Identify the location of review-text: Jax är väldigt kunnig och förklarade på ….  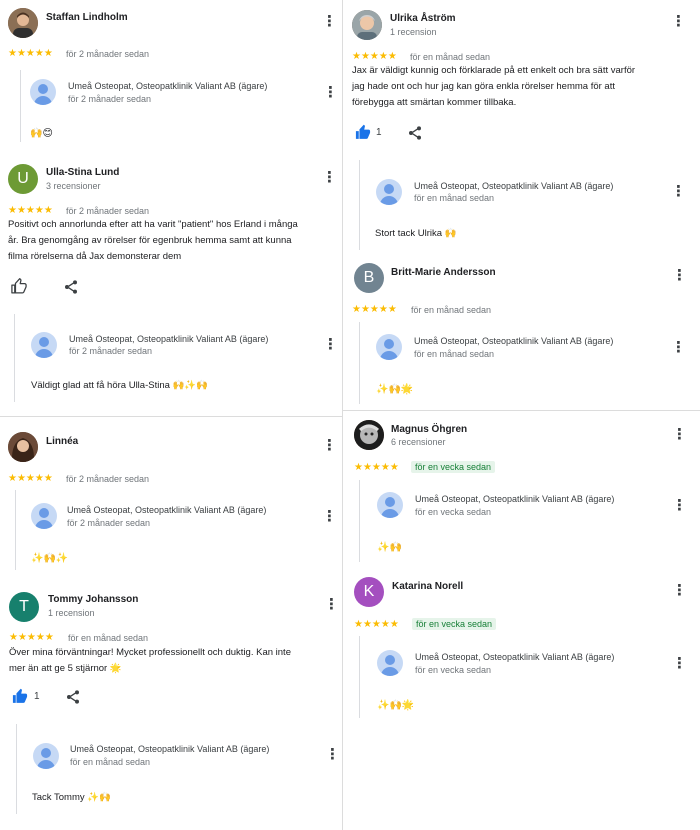
(524, 87).